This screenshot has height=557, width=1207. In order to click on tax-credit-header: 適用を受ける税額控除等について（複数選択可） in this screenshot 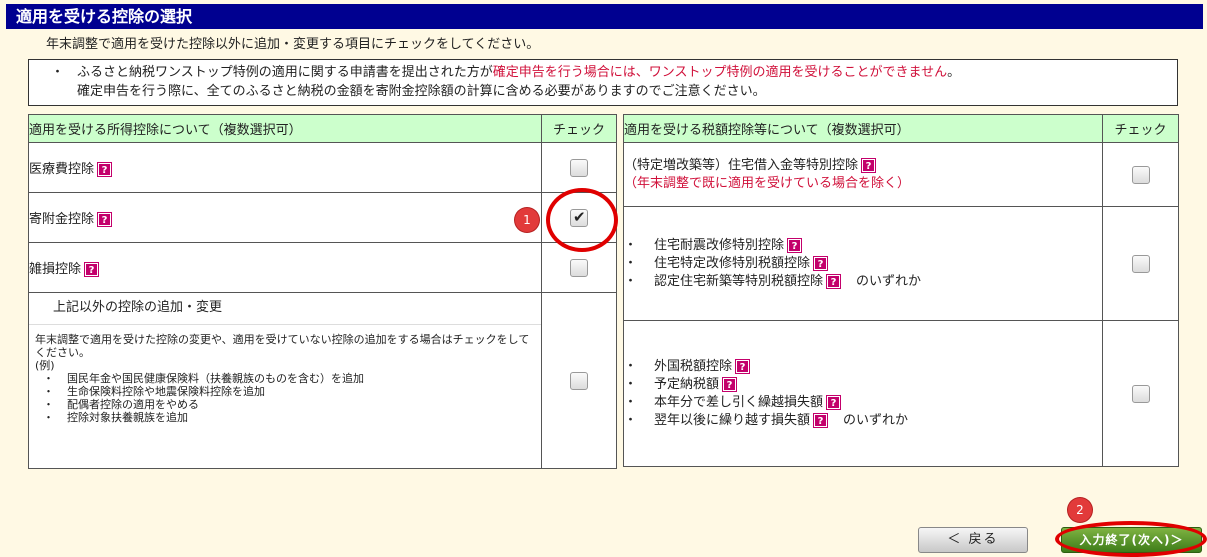, I will do `click(863, 128)`.